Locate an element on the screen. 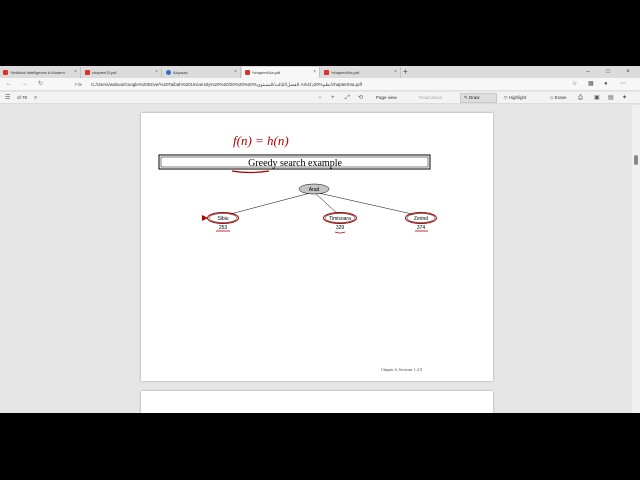 The height and width of the screenshot is (480, 640). ink-arrow-stroke is located at coordinates (205, 218).